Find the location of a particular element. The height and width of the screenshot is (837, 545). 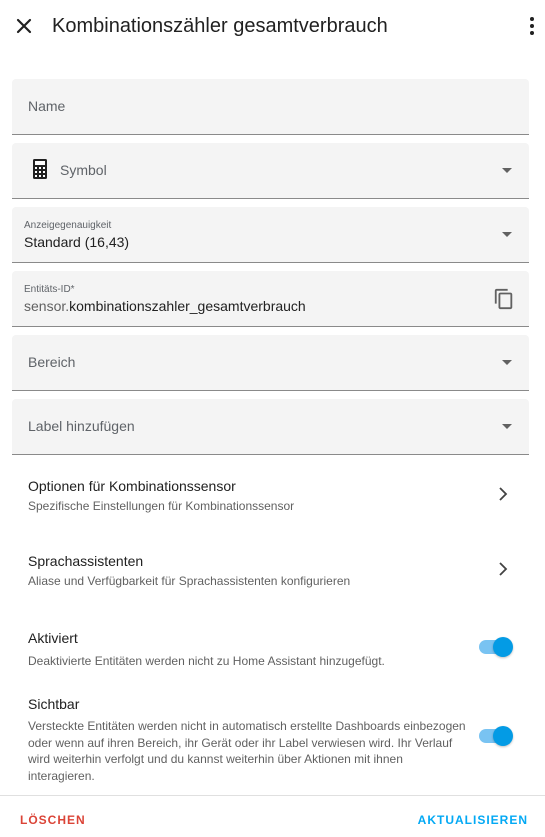

entity-id-text: kombinationszahler_gesamtverbrauch is located at coordinates (187, 306).